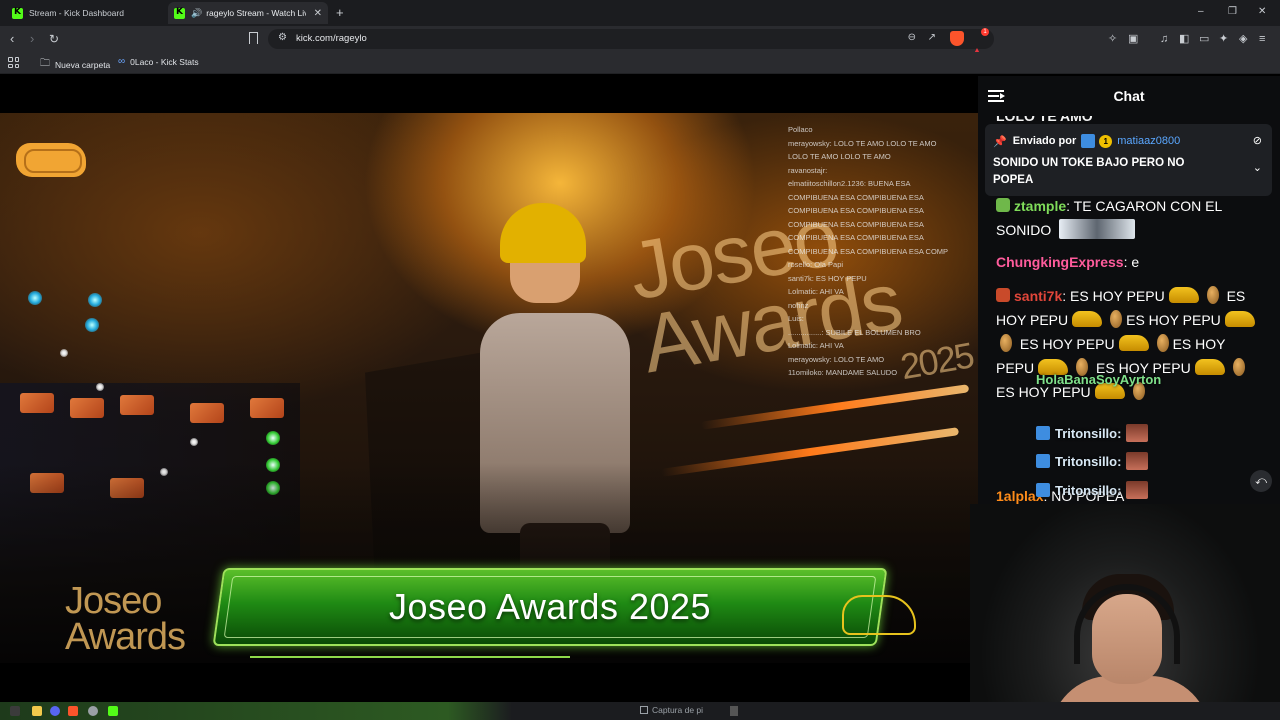 Image resolution: width=1280 pixels, height=720 pixels. What do you see at coordinates (93, 711) in the screenshot?
I see `settings-icon` at bounding box center [93, 711].